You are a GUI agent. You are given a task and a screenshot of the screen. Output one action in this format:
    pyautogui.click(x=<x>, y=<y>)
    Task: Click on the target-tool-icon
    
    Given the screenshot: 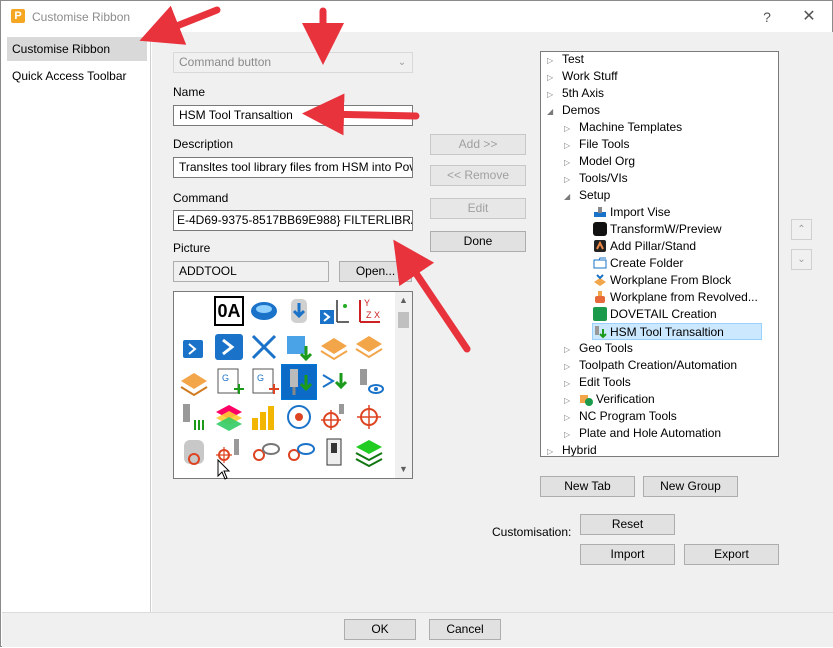 What is the action you would take?
    pyautogui.click(x=334, y=417)
    